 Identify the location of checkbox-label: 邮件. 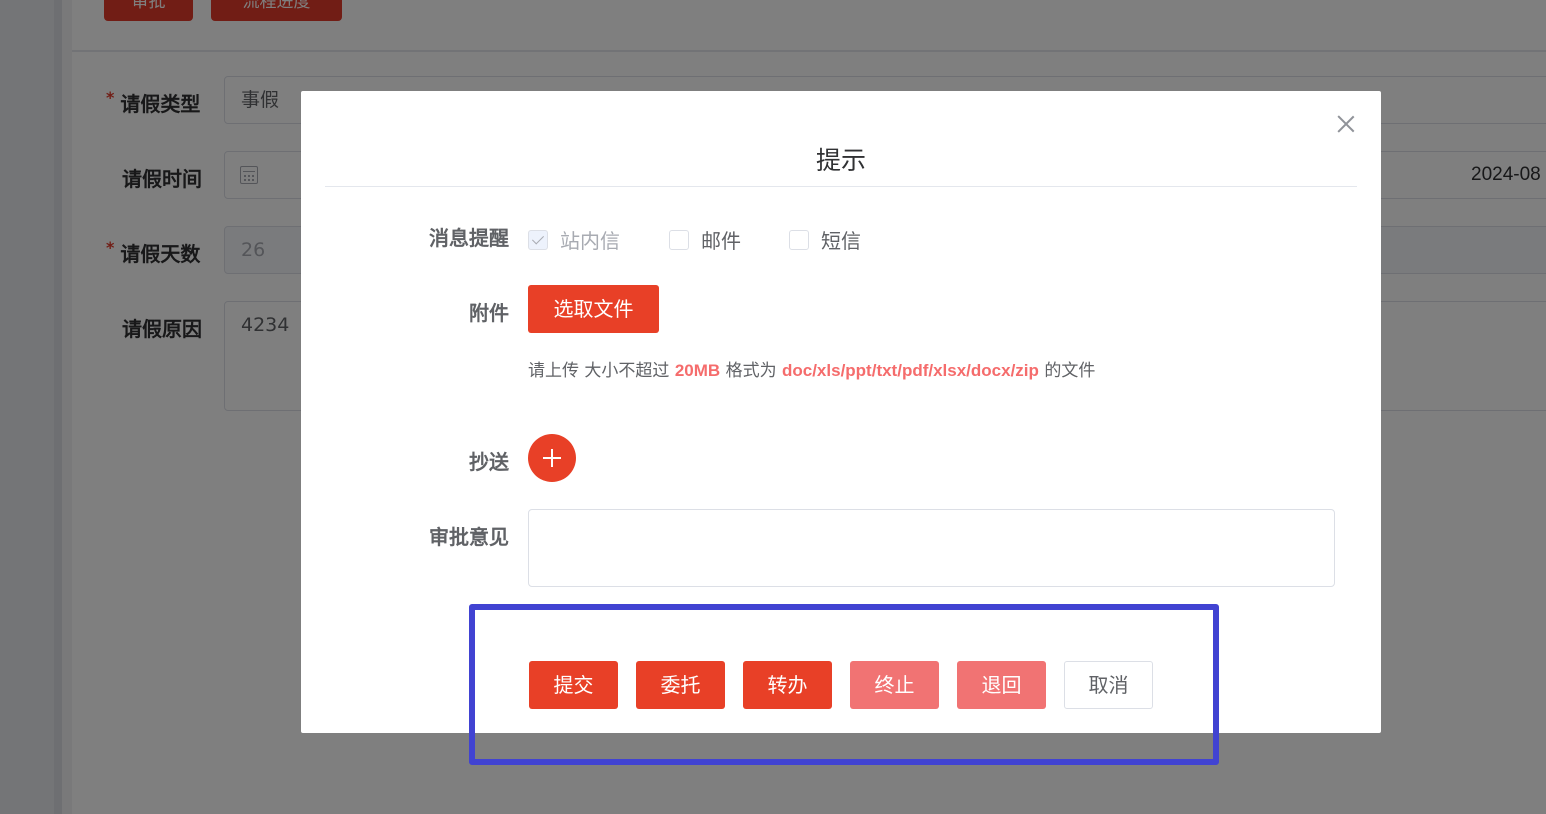
(721, 241).